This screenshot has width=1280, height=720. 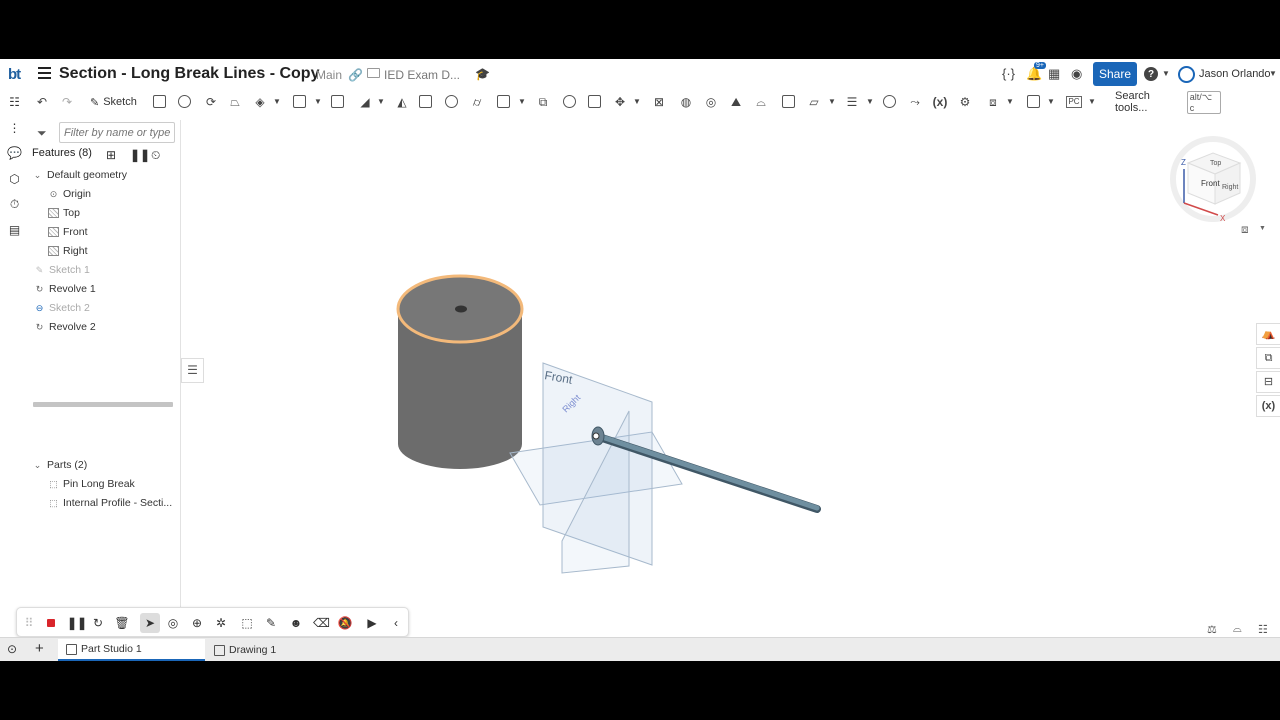 What do you see at coordinates (1186, 74) in the screenshot?
I see `user-avatar` at bounding box center [1186, 74].